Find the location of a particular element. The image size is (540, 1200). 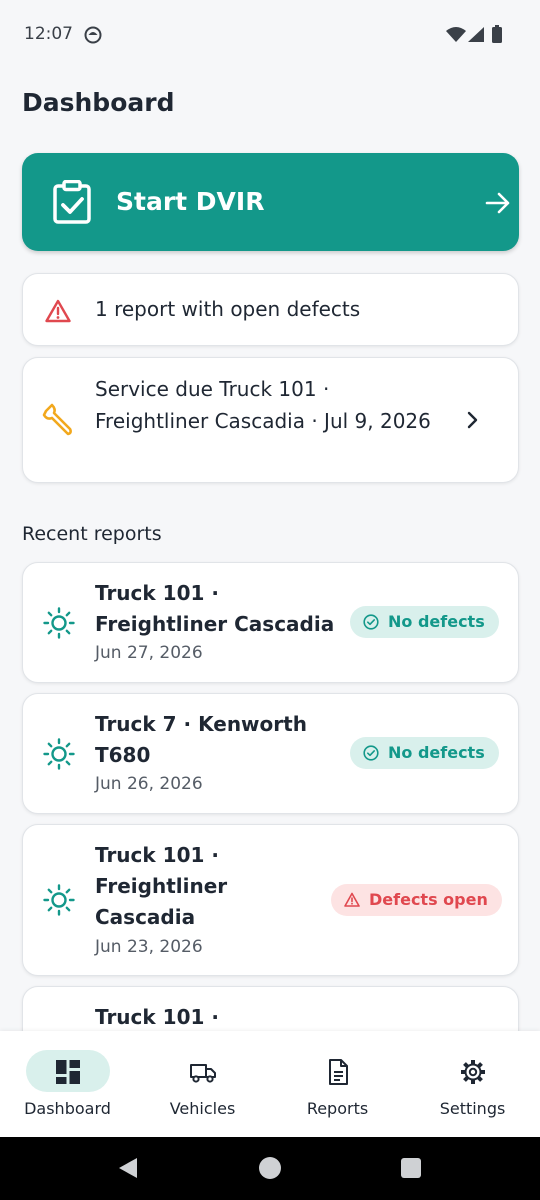

report-date: Jun 26, 2026 is located at coordinates (149, 784).